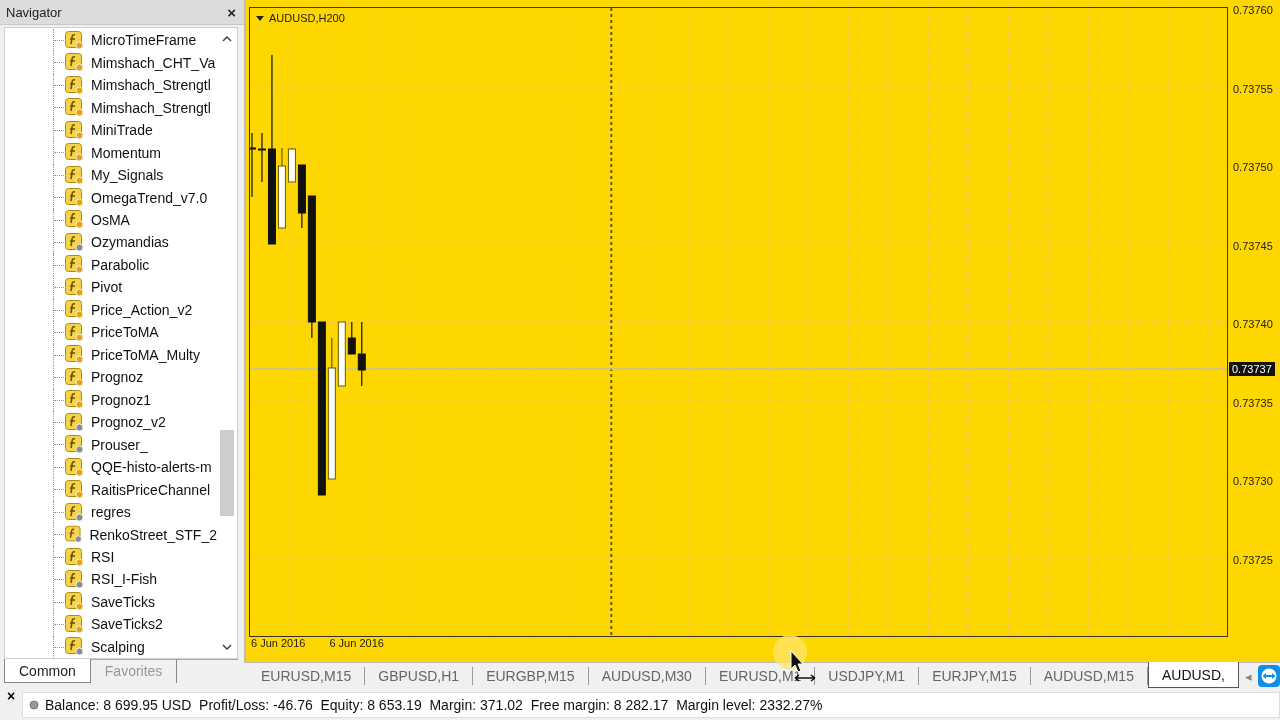 The image size is (1280, 720). What do you see at coordinates (151, 467) in the screenshot?
I see `navigator-item: QQE-histo-alerts-m` at bounding box center [151, 467].